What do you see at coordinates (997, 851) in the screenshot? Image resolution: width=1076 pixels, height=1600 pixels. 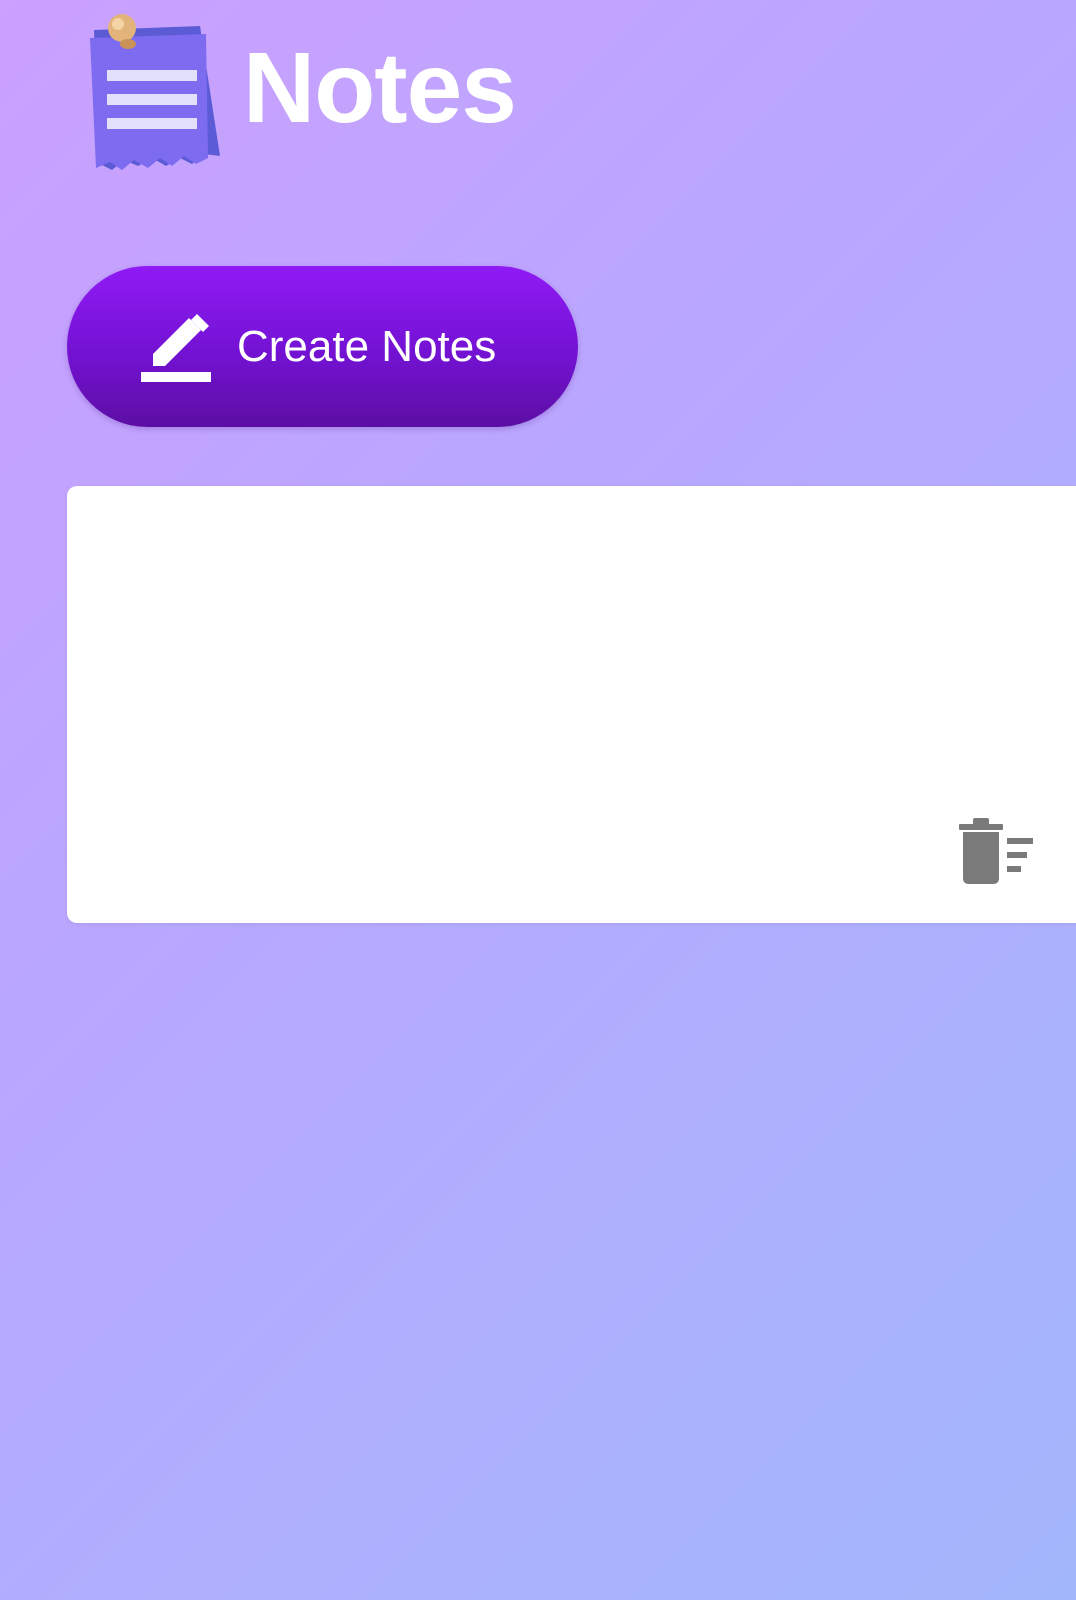 I see `delete-sweep-icon` at bounding box center [997, 851].